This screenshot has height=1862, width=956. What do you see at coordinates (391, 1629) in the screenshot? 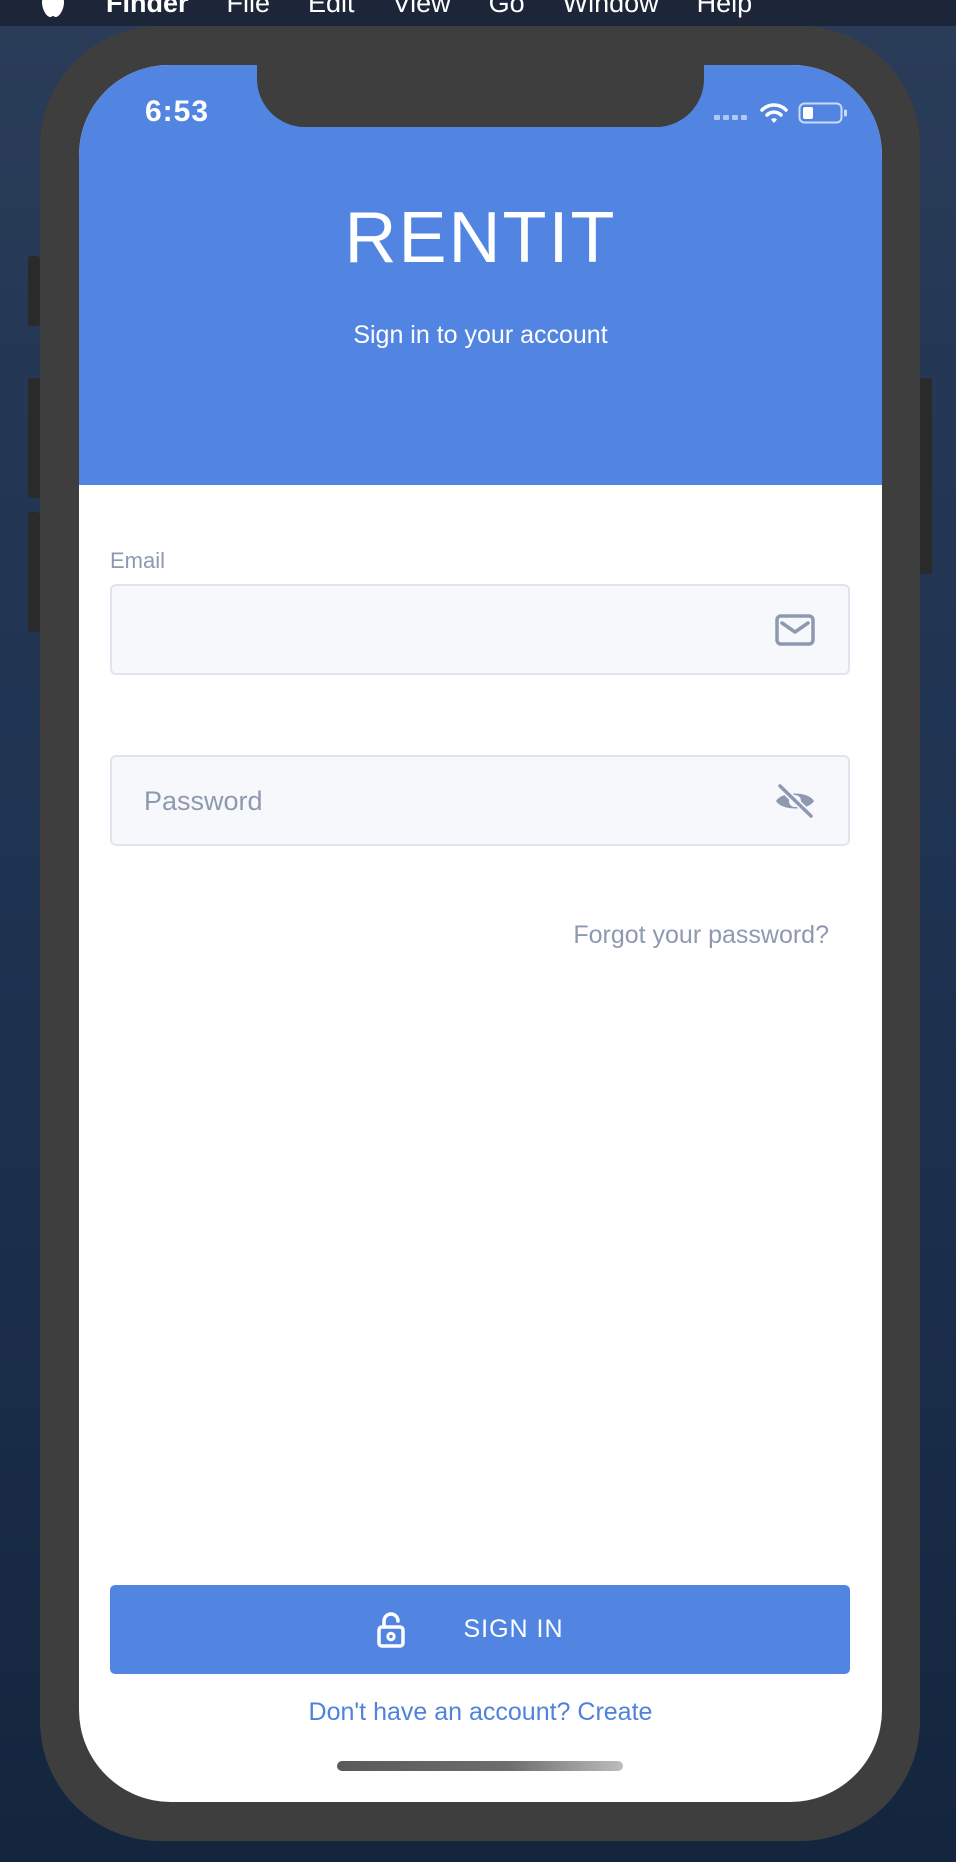
I see `unlock-icon` at bounding box center [391, 1629].